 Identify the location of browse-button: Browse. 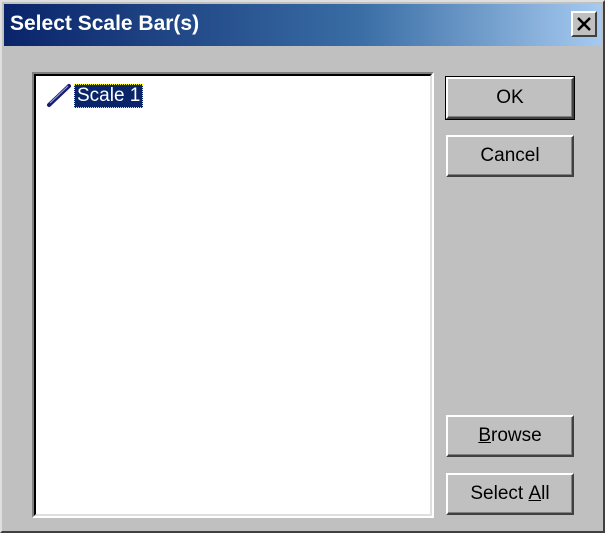
(510, 436).